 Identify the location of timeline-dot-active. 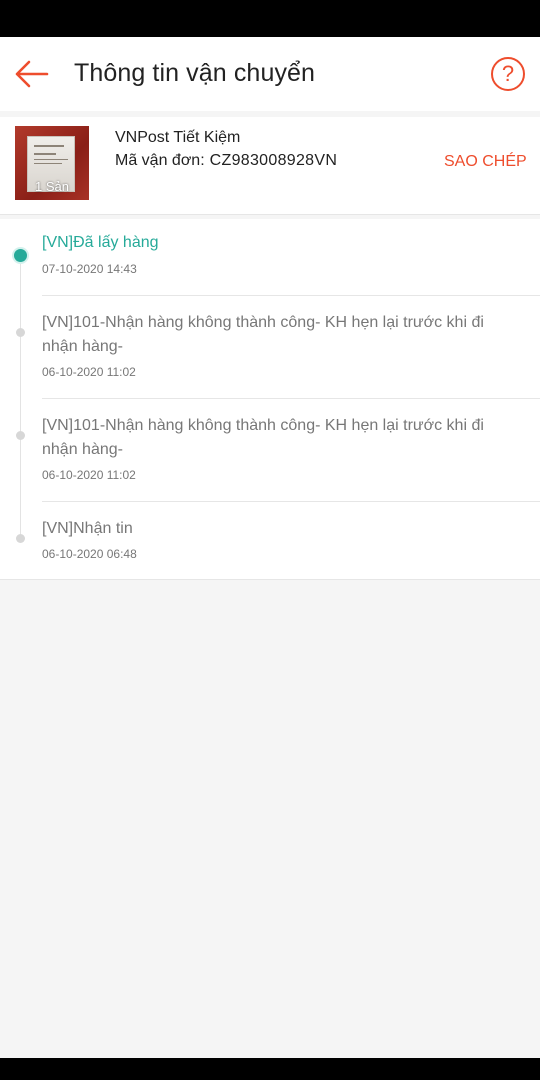
(20, 255).